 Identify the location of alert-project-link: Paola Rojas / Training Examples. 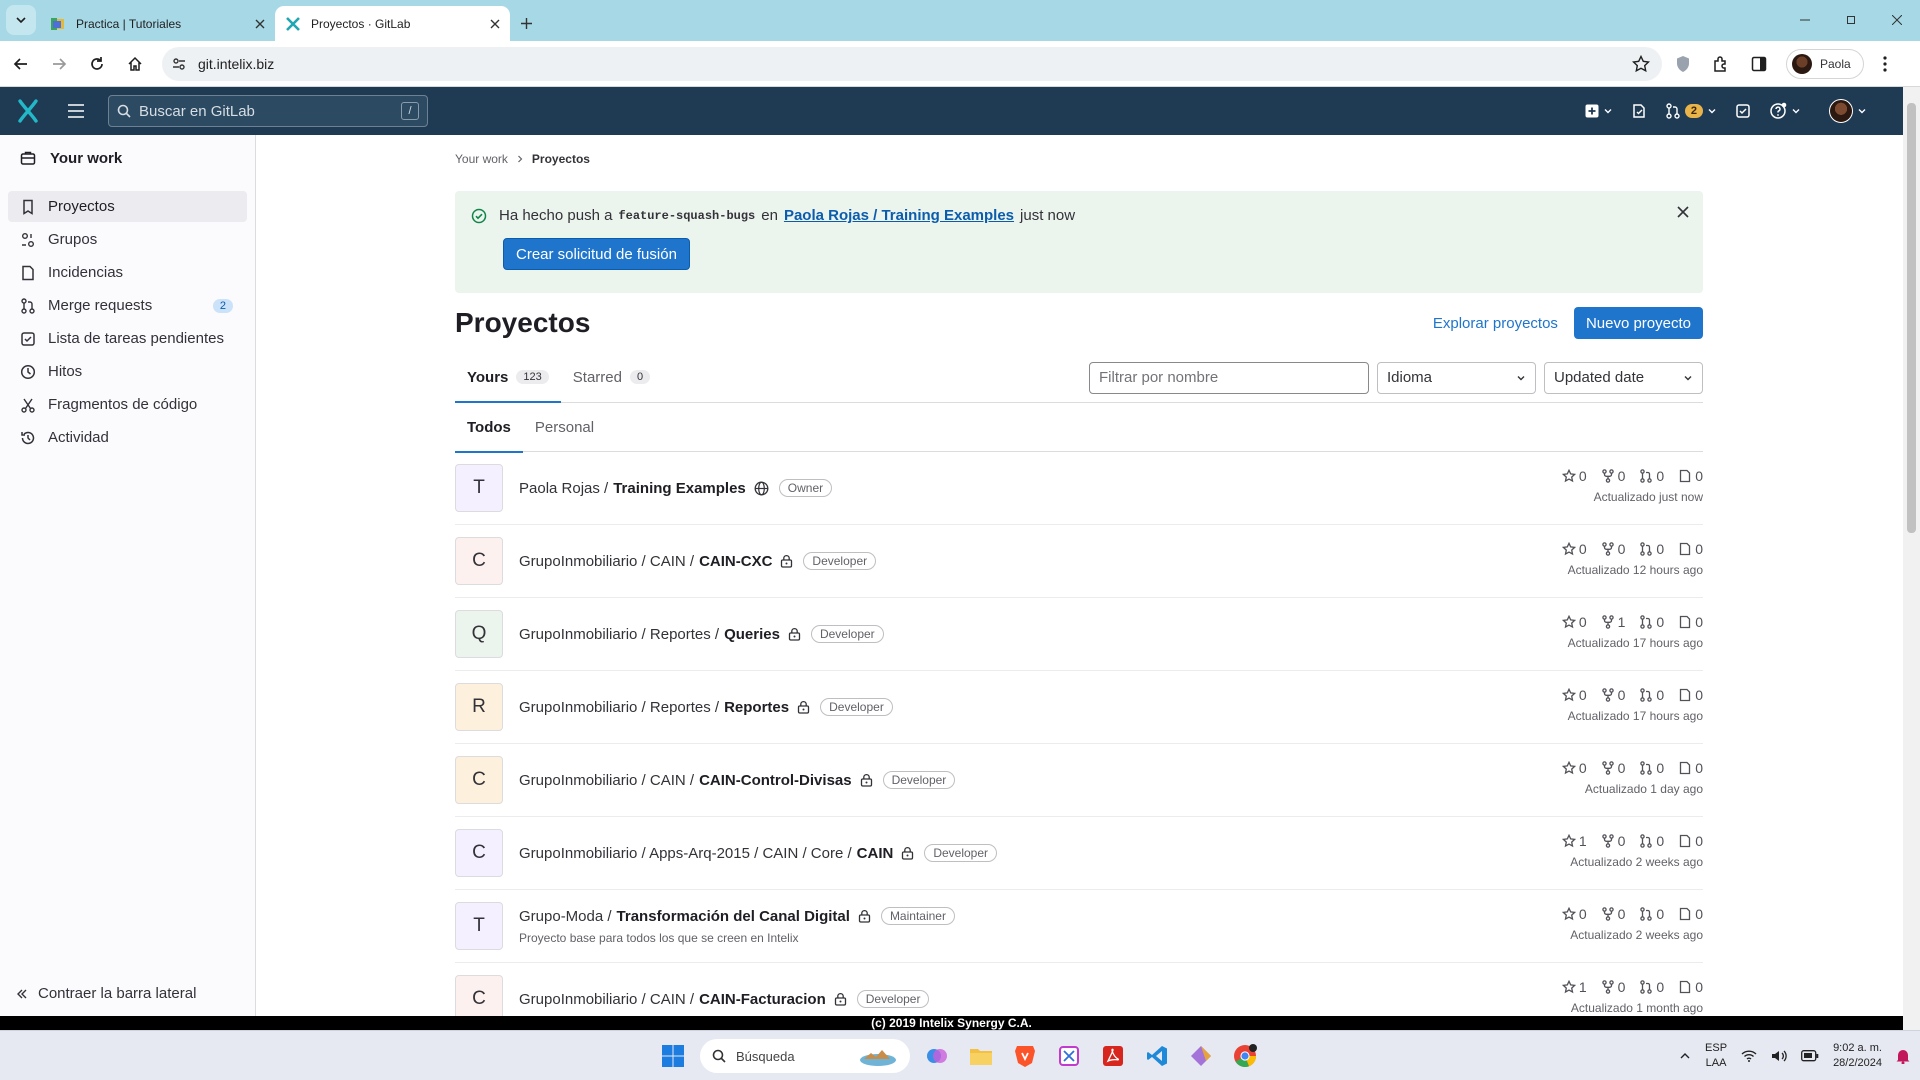
(899, 215).